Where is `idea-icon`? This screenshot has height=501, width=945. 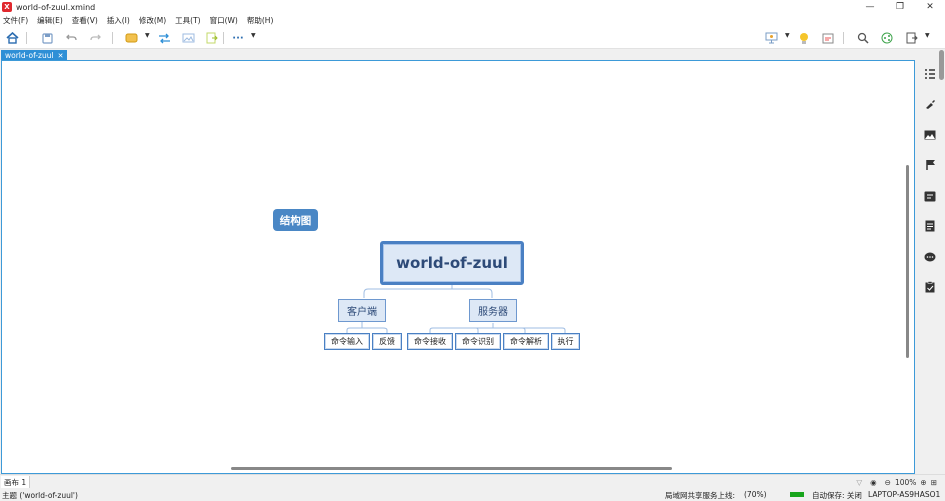 idea-icon is located at coordinates (804, 38).